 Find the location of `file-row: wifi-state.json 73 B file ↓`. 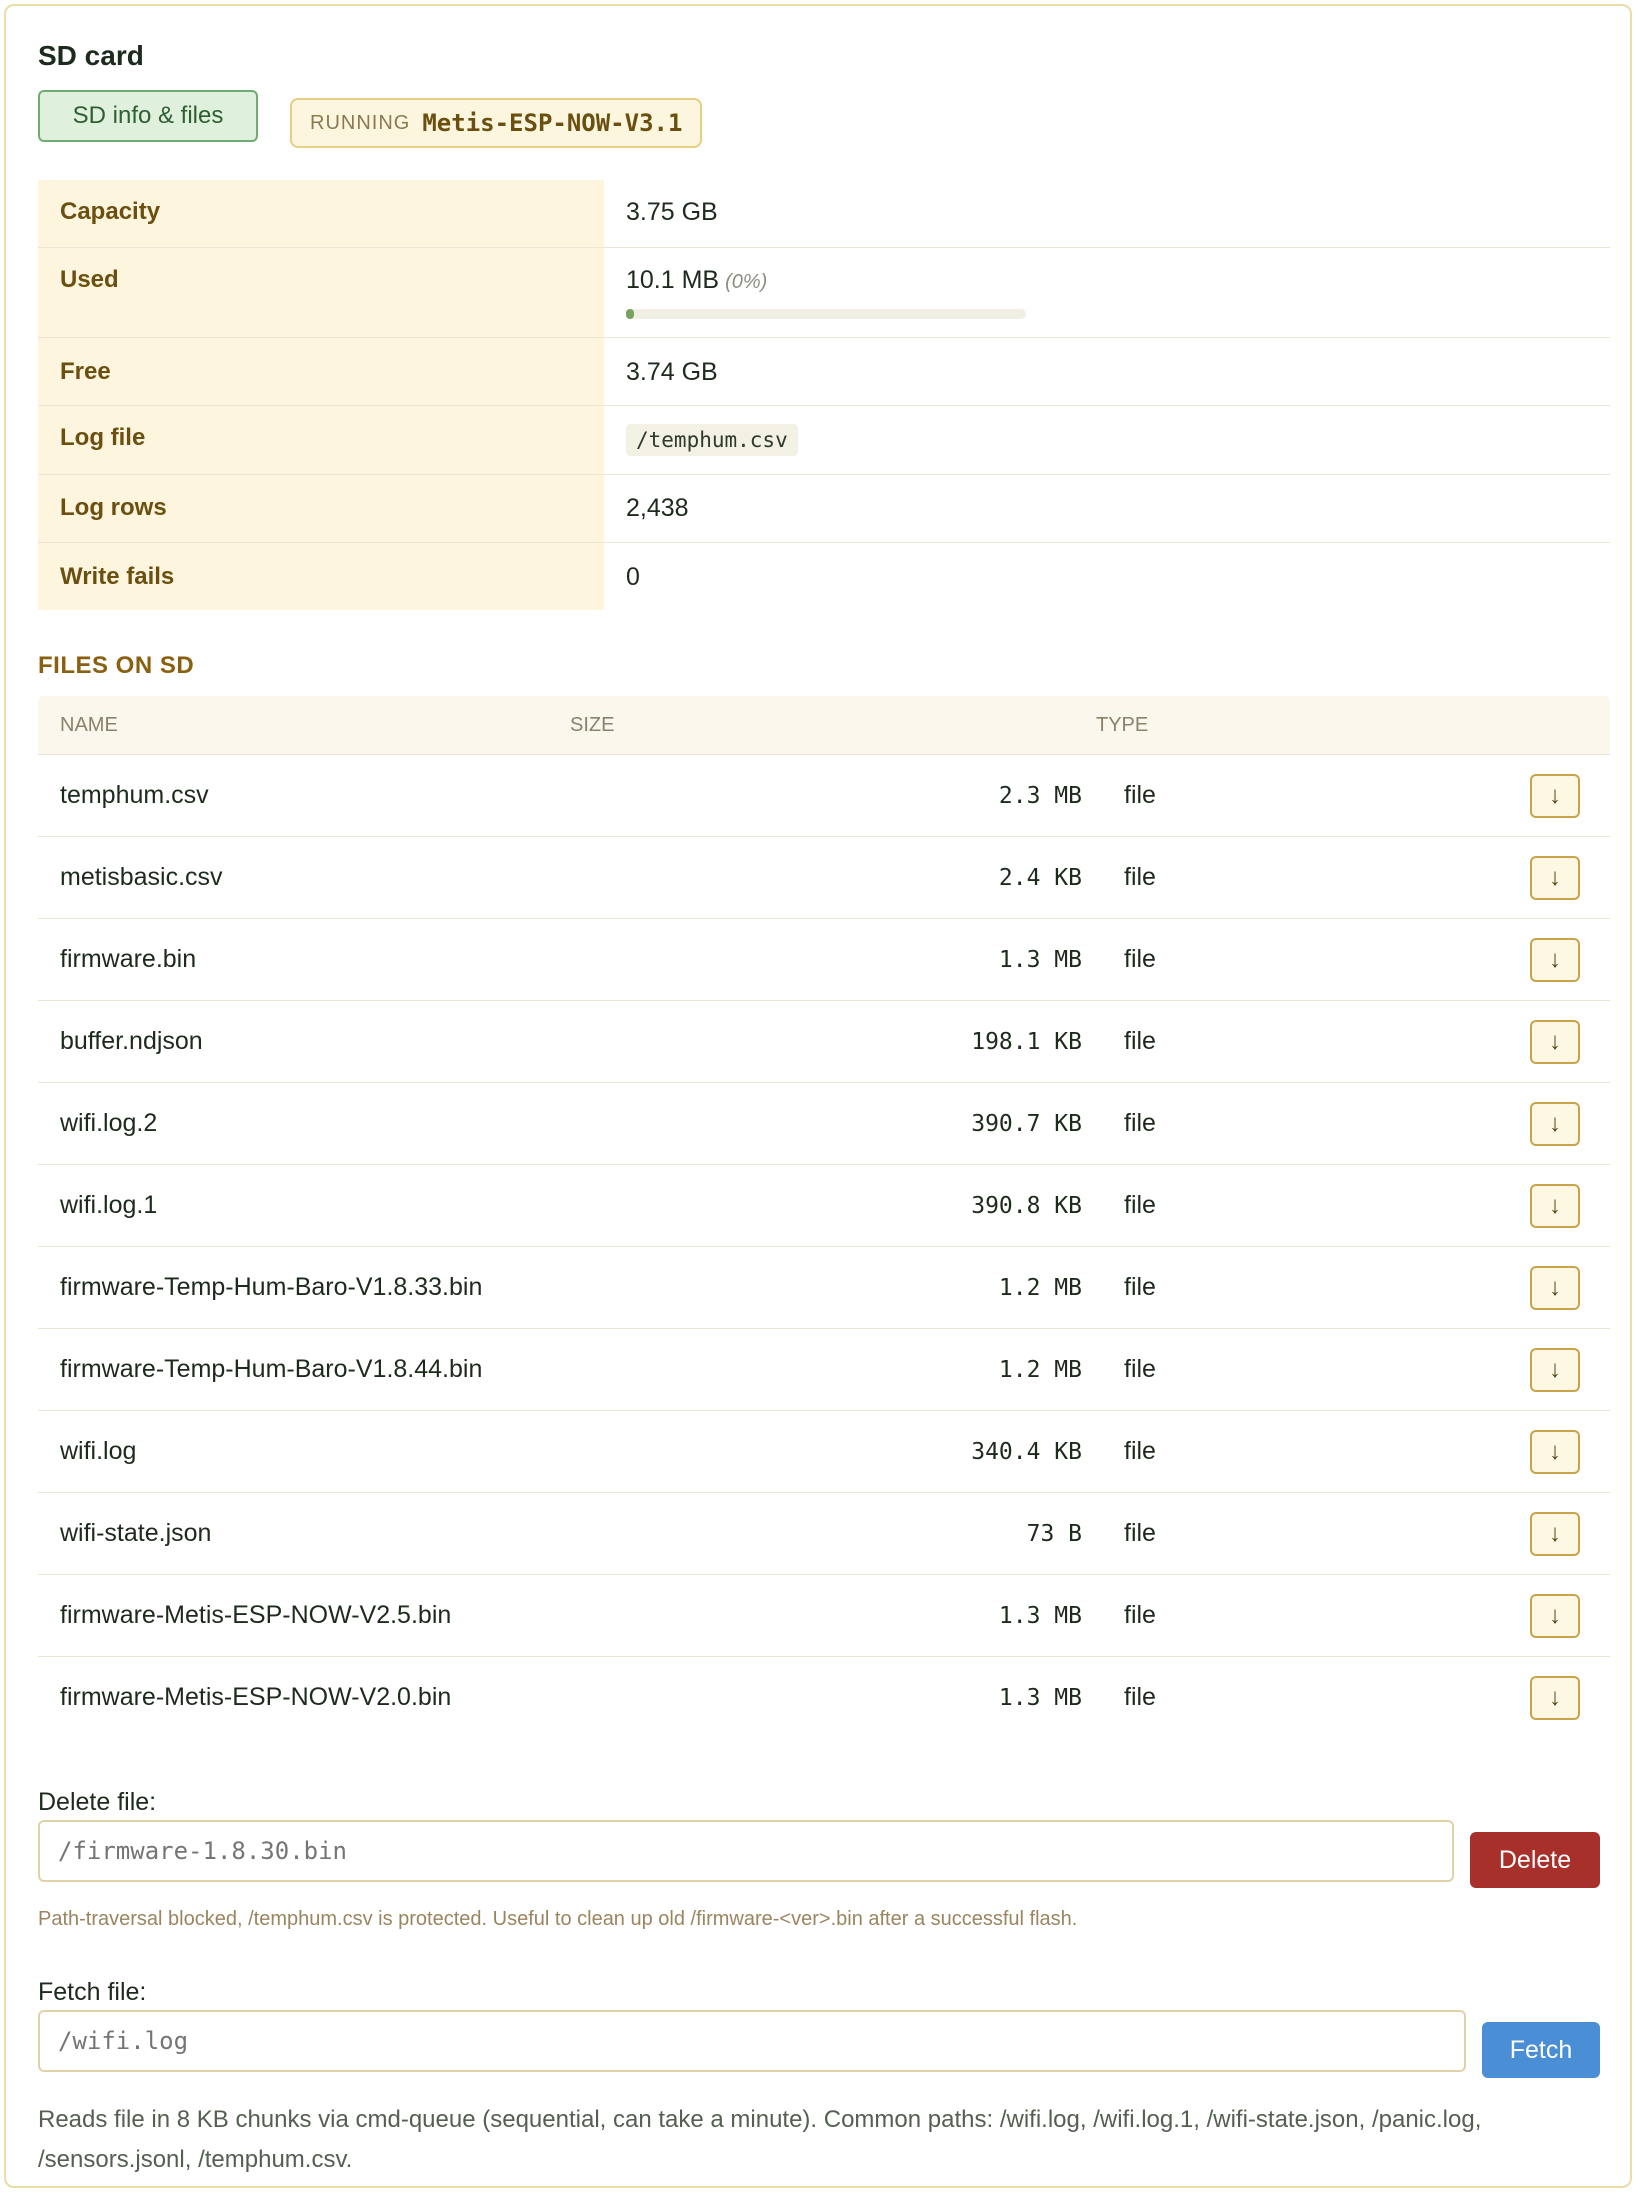

file-row: wifi-state.json 73 B file ↓ is located at coordinates (824, 1534).